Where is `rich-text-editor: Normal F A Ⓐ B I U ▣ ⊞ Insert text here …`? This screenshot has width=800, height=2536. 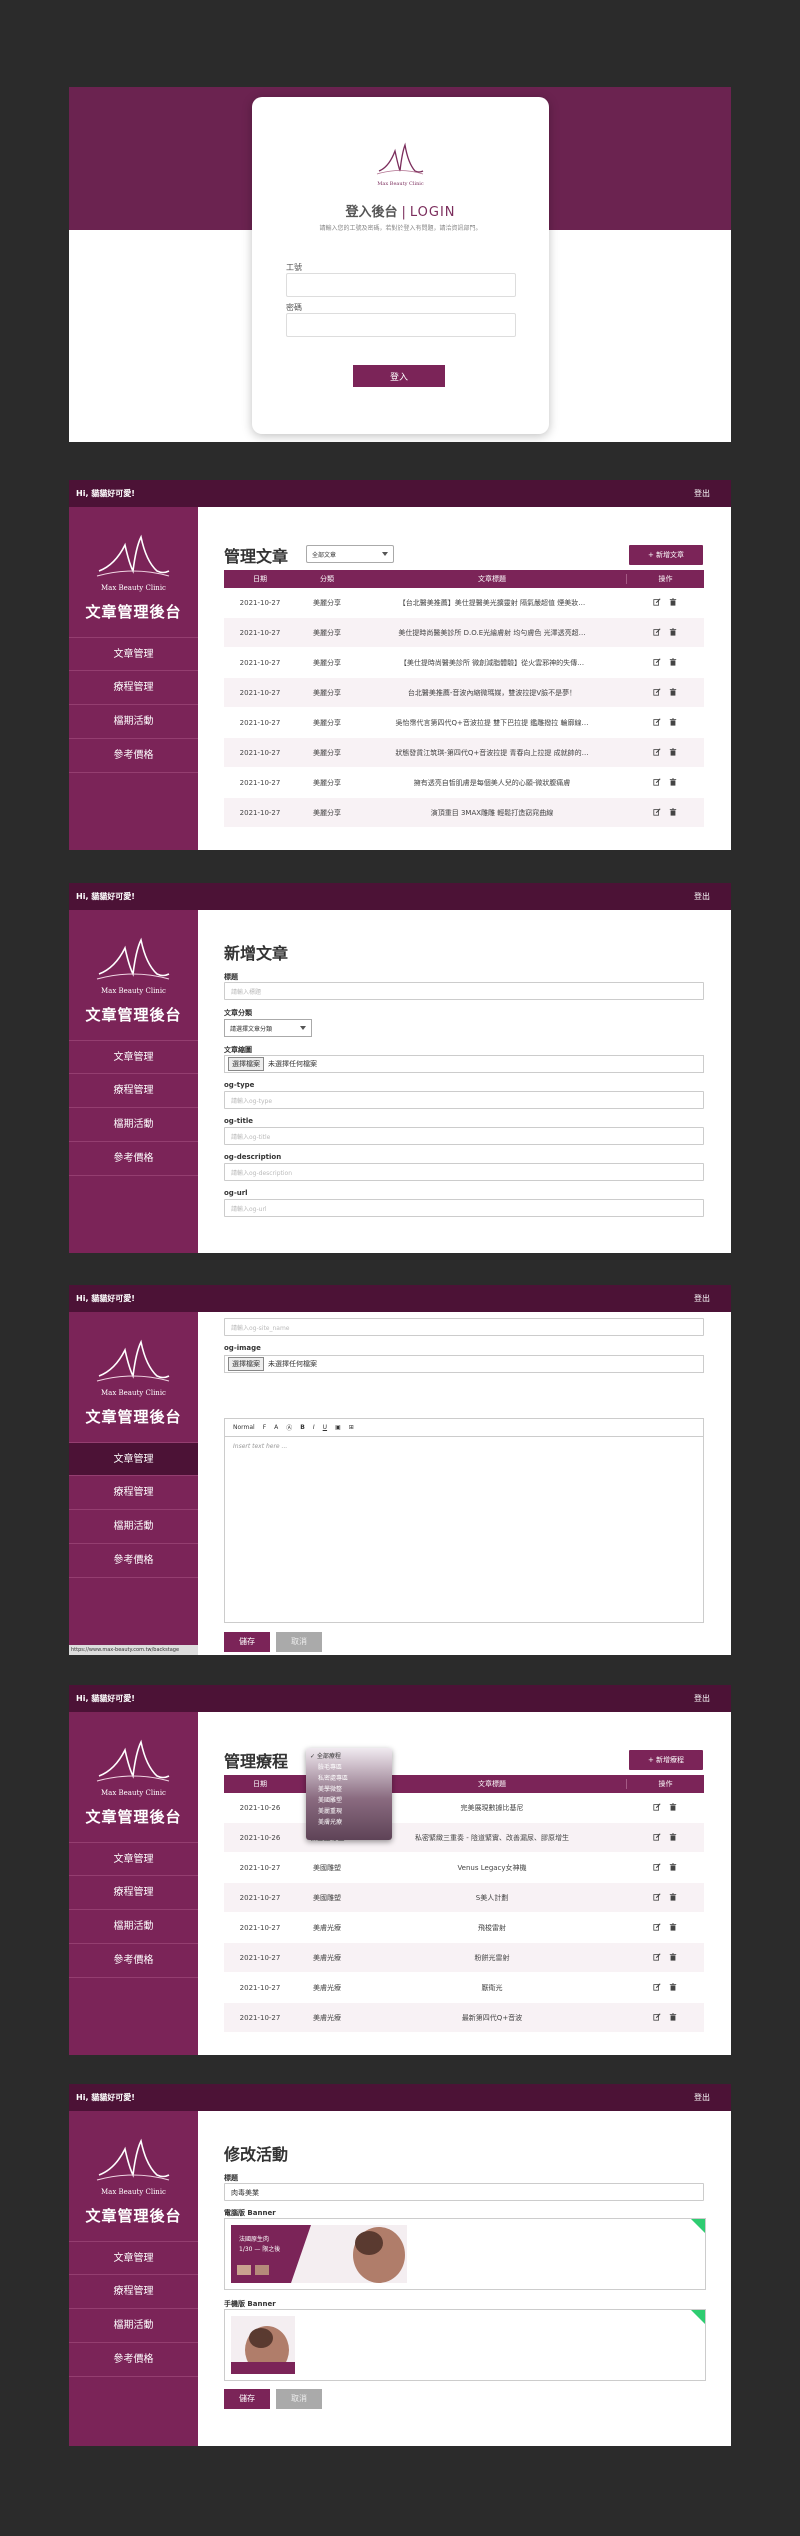
rich-text-editor: Normal F A Ⓐ B I U ▣ ⊞ Insert text here … is located at coordinates (464, 1520).